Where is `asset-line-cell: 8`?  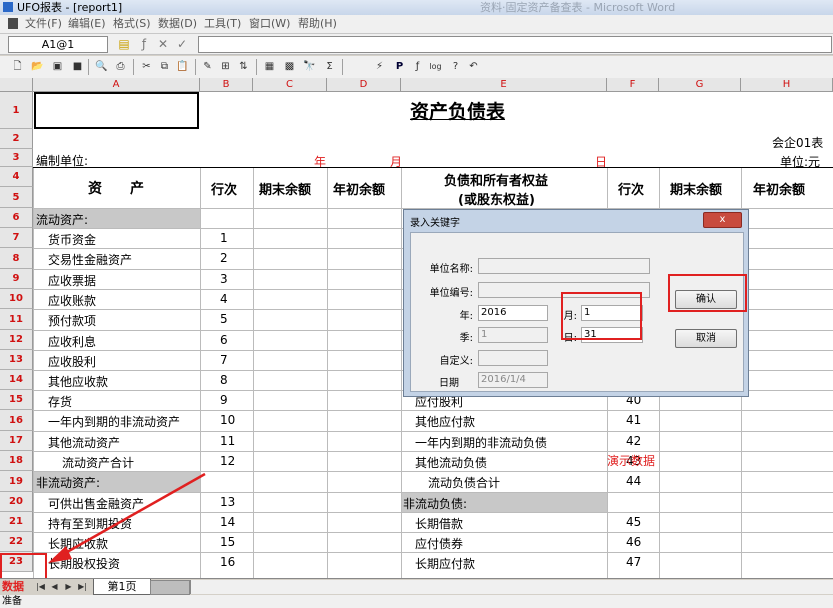 asset-line-cell: 8 is located at coordinates (224, 380).